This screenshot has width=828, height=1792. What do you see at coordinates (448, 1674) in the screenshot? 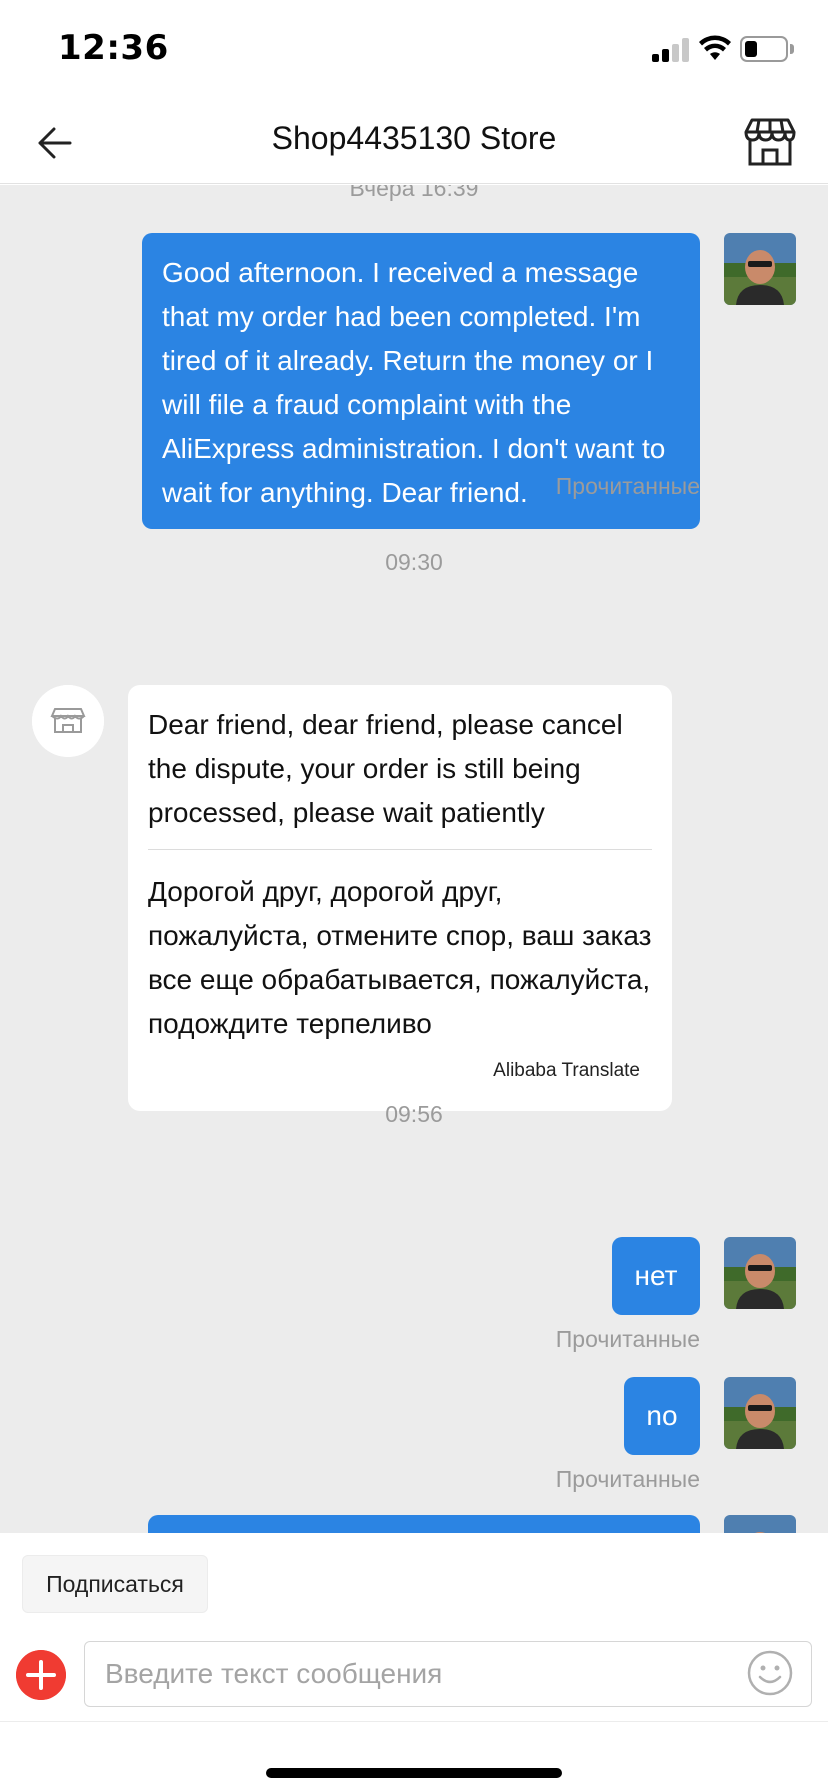
I see `message-input` at bounding box center [448, 1674].